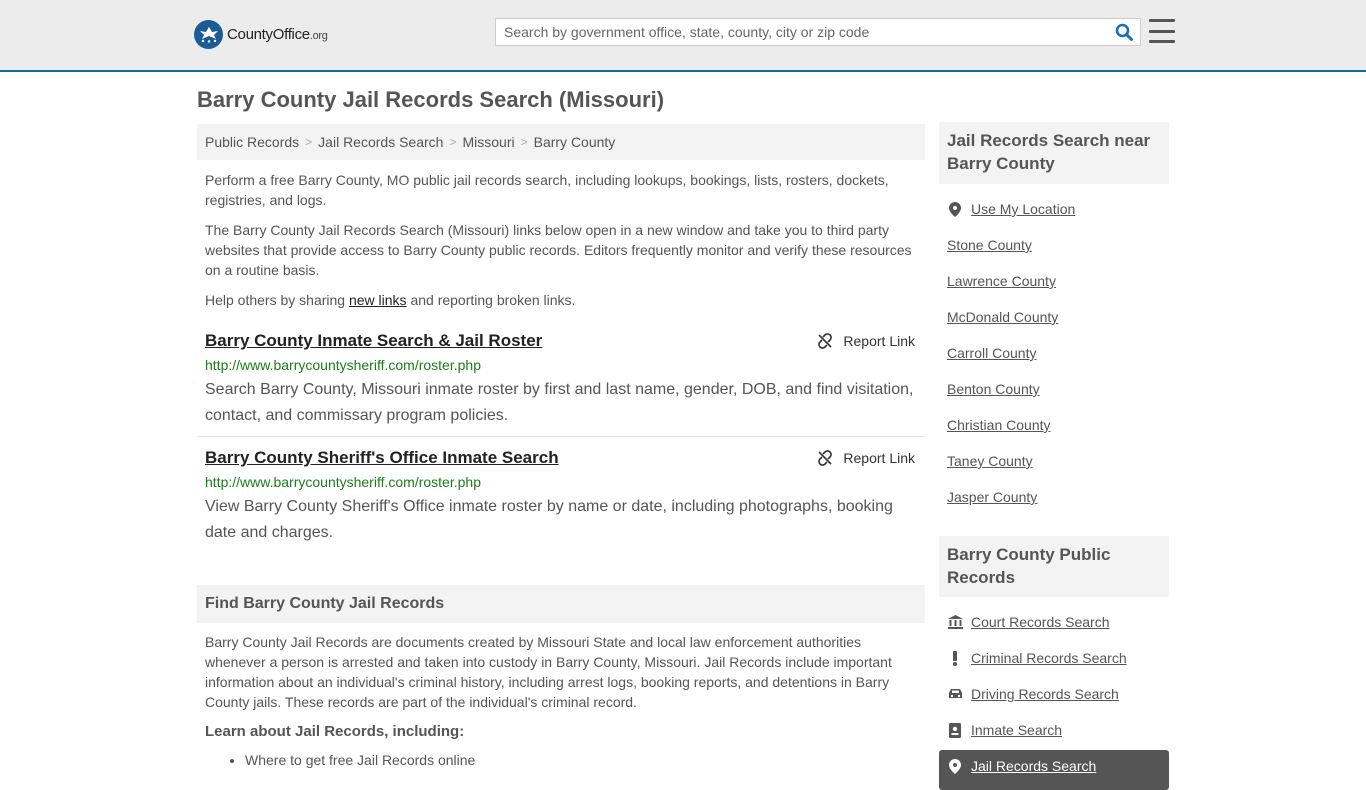 Image resolution: width=1366 pixels, height=790 pixels. I want to click on sidebar-item-carroll-county: Carroll County, so click(991, 353).